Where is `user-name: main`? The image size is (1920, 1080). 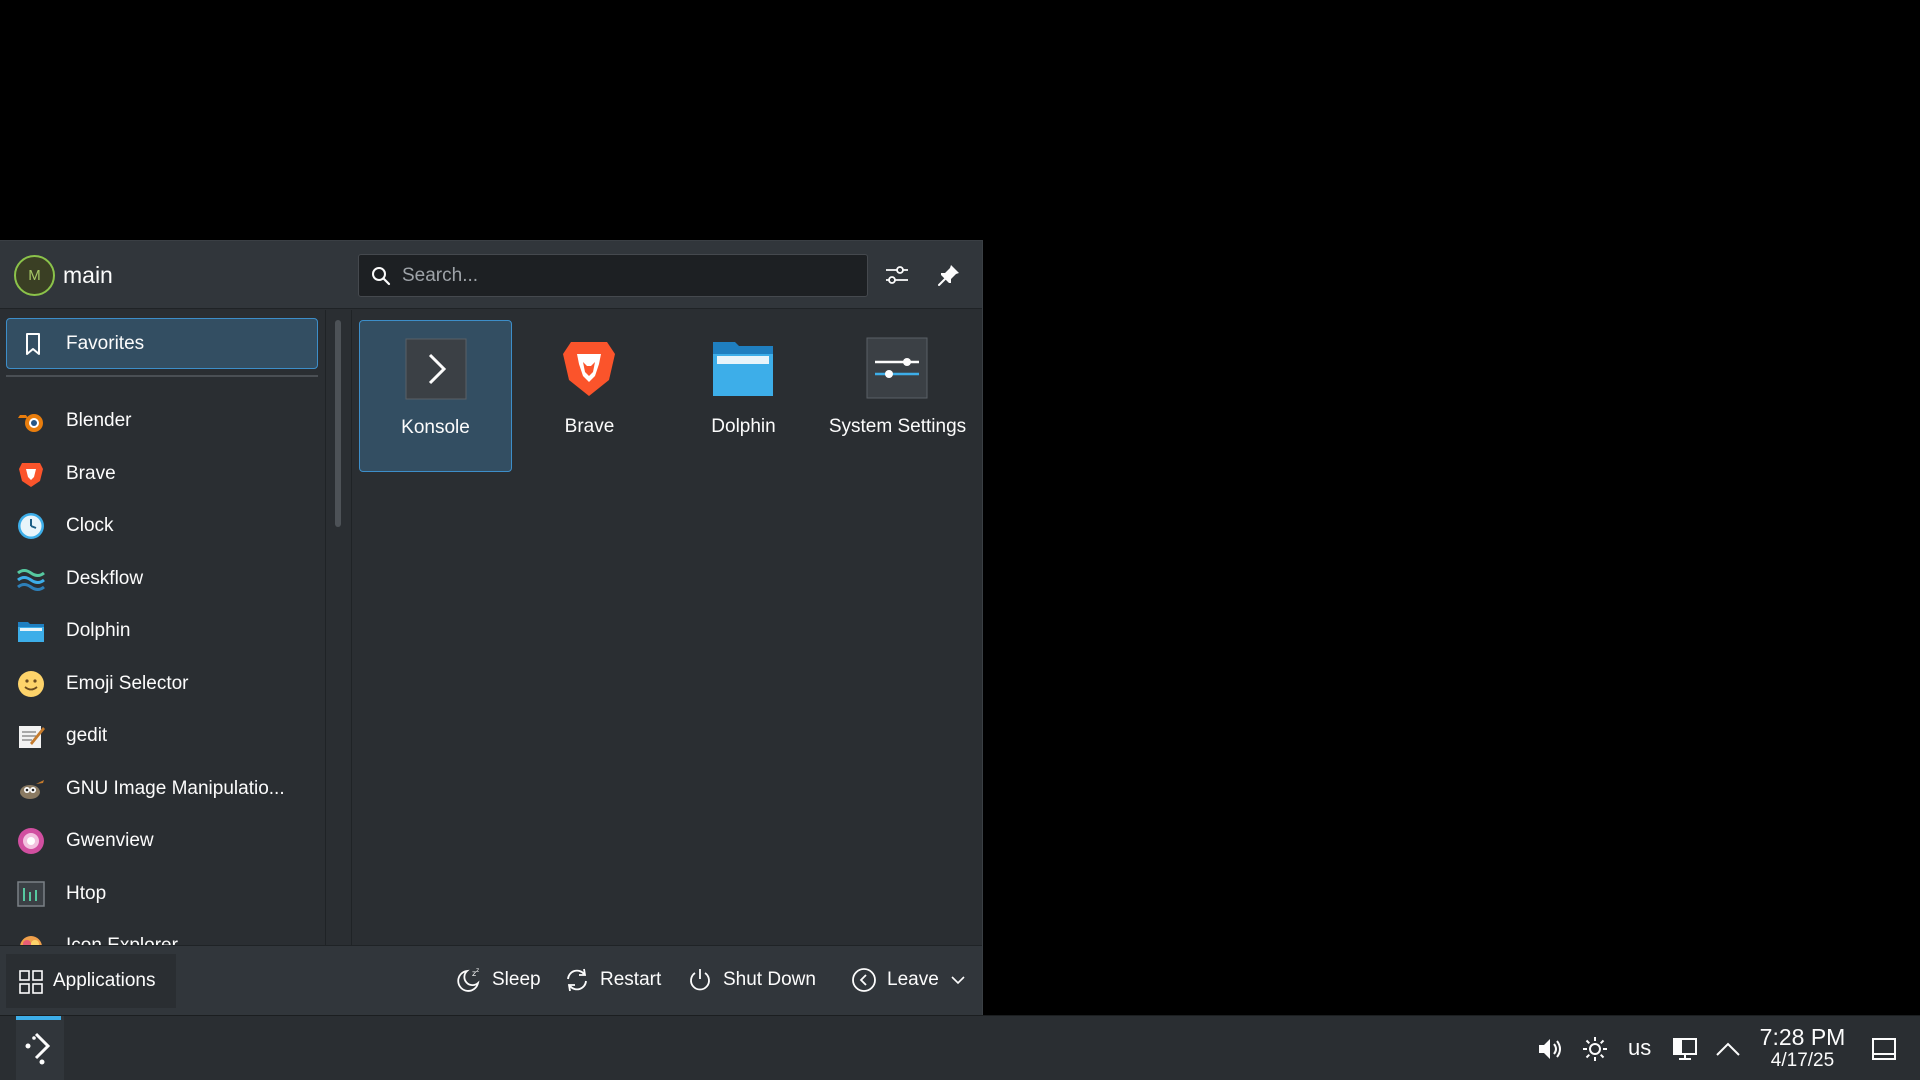
user-name: main is located at coordinates (88, 275).